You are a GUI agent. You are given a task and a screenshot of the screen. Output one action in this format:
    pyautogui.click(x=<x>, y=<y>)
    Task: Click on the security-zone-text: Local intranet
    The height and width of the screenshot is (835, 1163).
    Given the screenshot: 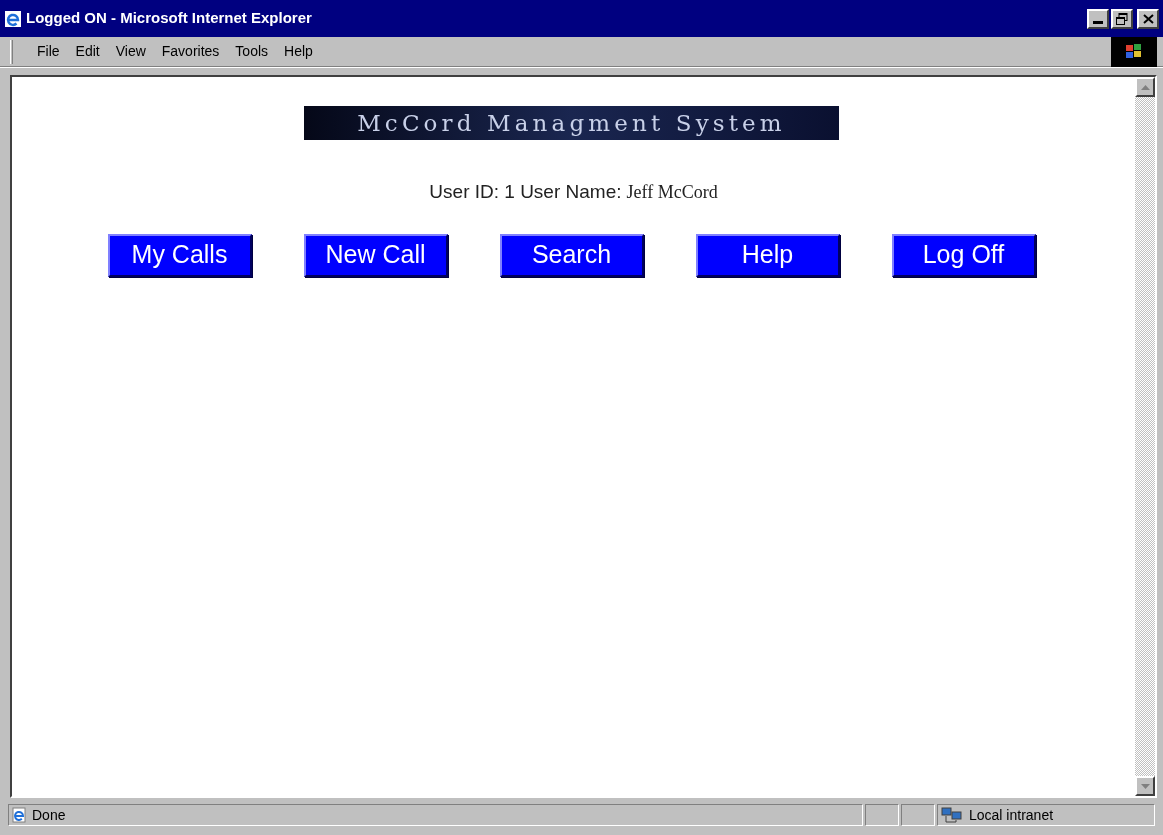 What is the action you would take?
    pyautogui.click(x=1011, y=815)
    